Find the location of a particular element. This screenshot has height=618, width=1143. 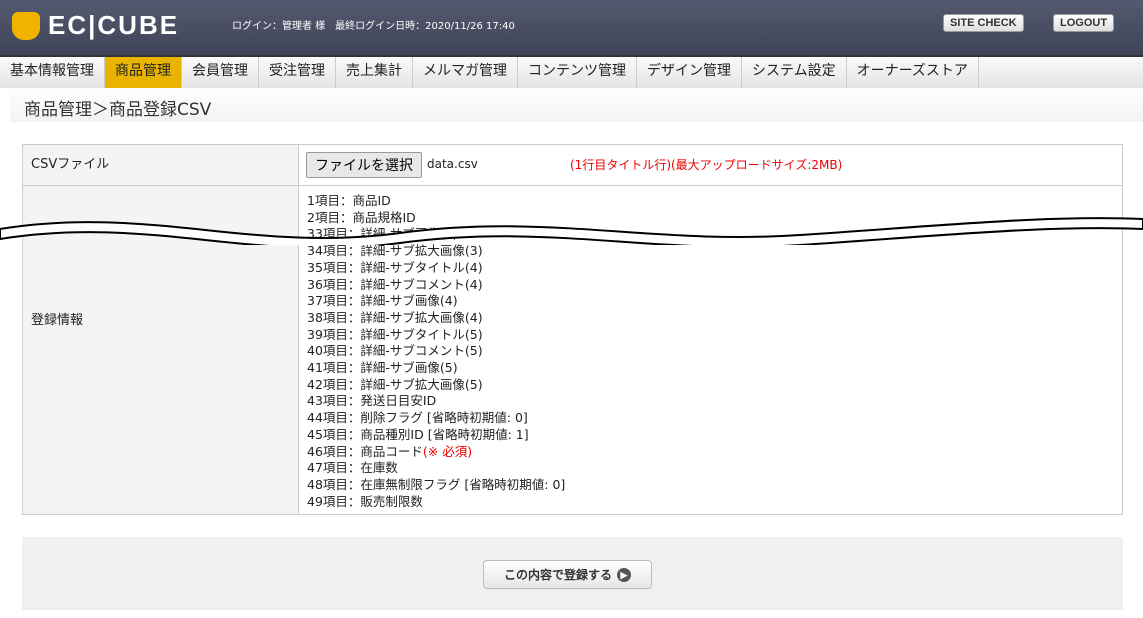

field-list-item: 43項目：発送日目安ID is located at coordinates (436, 401).